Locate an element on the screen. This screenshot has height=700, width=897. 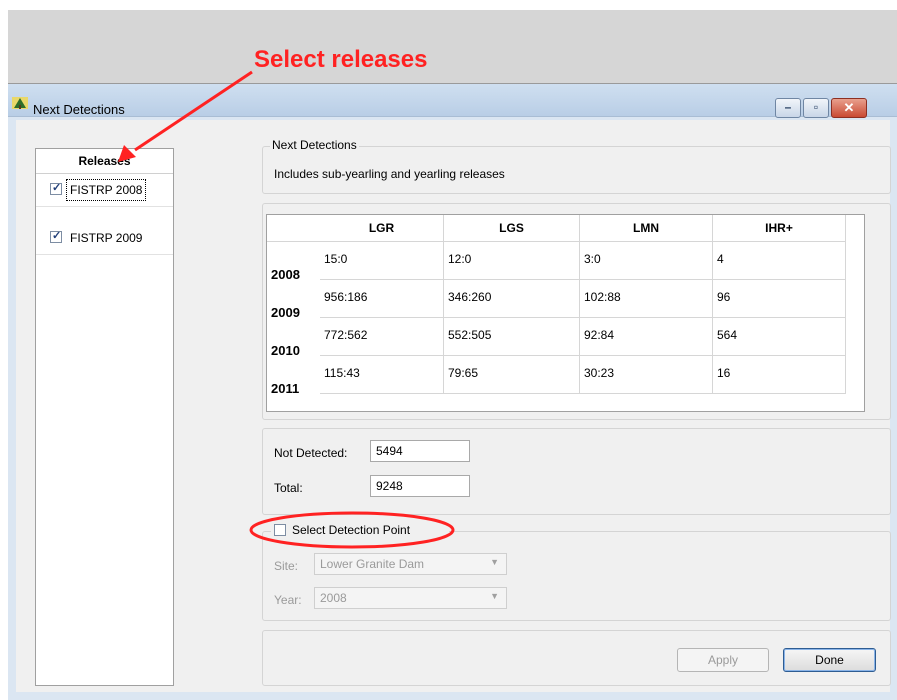
table-cell: 30:23 is located at coordinates (646, 375).